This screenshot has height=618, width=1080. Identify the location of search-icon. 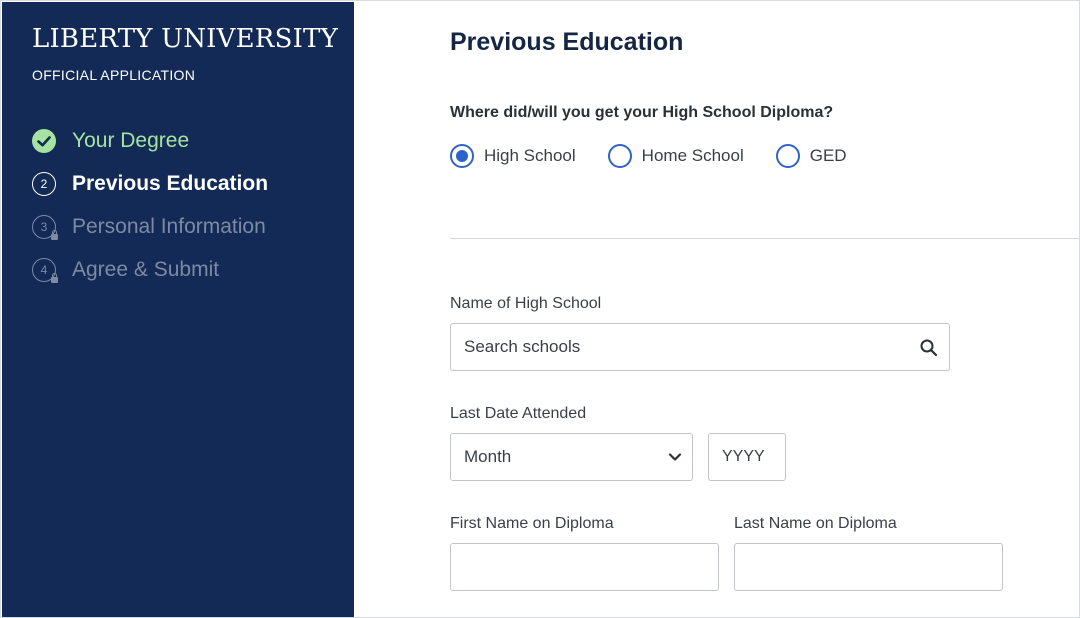
(929, 348).